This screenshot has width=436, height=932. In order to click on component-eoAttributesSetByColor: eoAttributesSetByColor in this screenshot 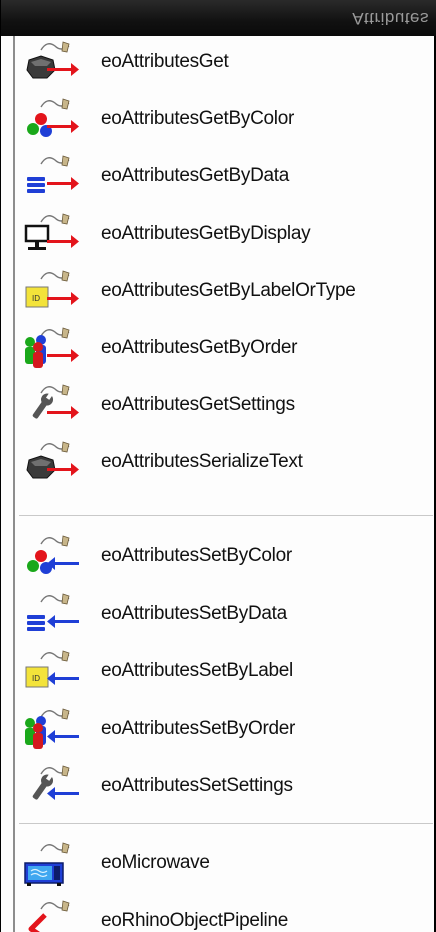, I will do `click(225, 555)`.